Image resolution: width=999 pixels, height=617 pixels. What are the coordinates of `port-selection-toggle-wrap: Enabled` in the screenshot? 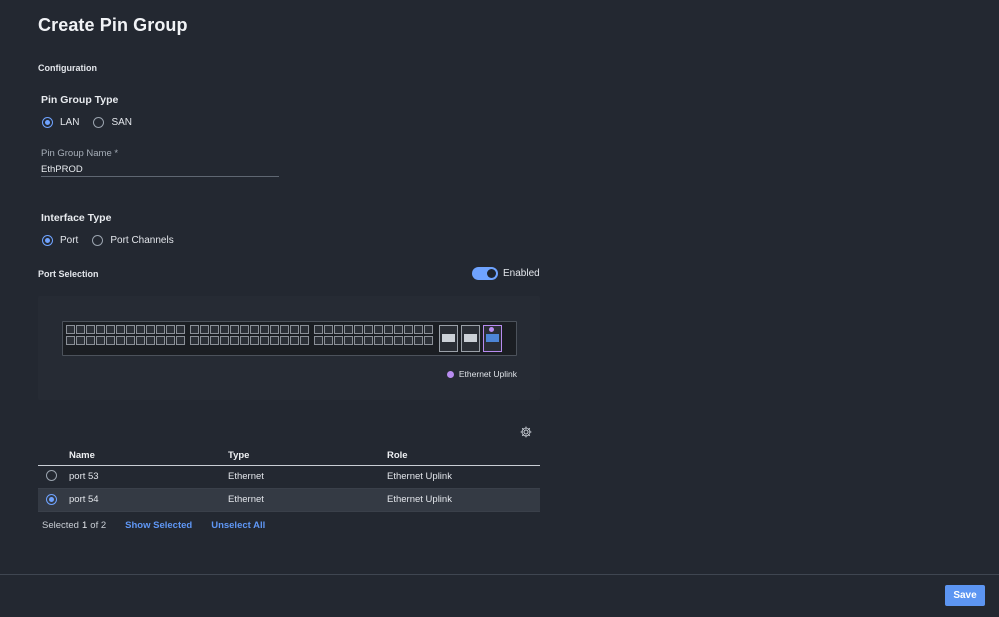 It's located at (506, 273).